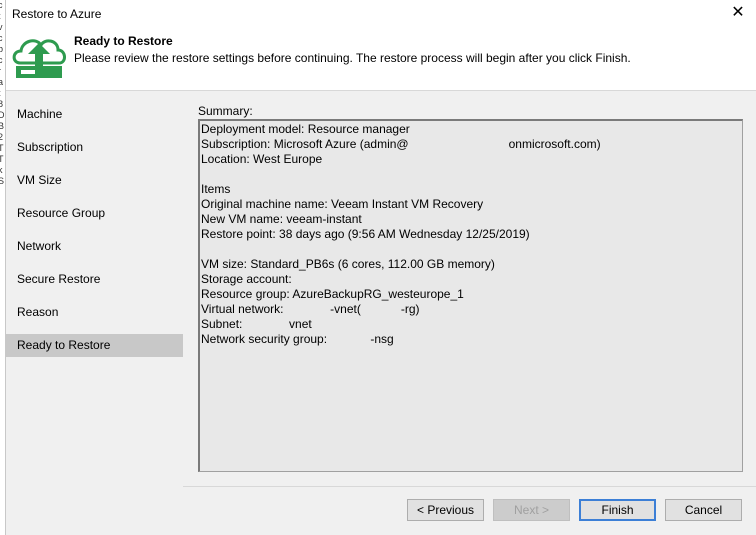  I want to click on edge-text: k, so click(2, 170).